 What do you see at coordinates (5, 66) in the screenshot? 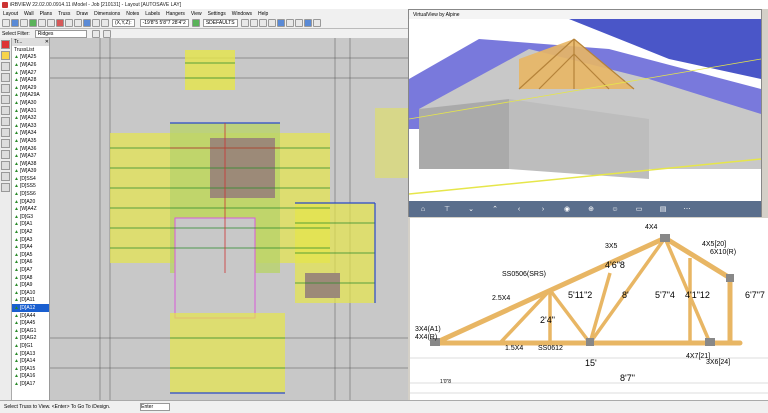
I see `wall-tool-icon` at bounding box center [5, 66].